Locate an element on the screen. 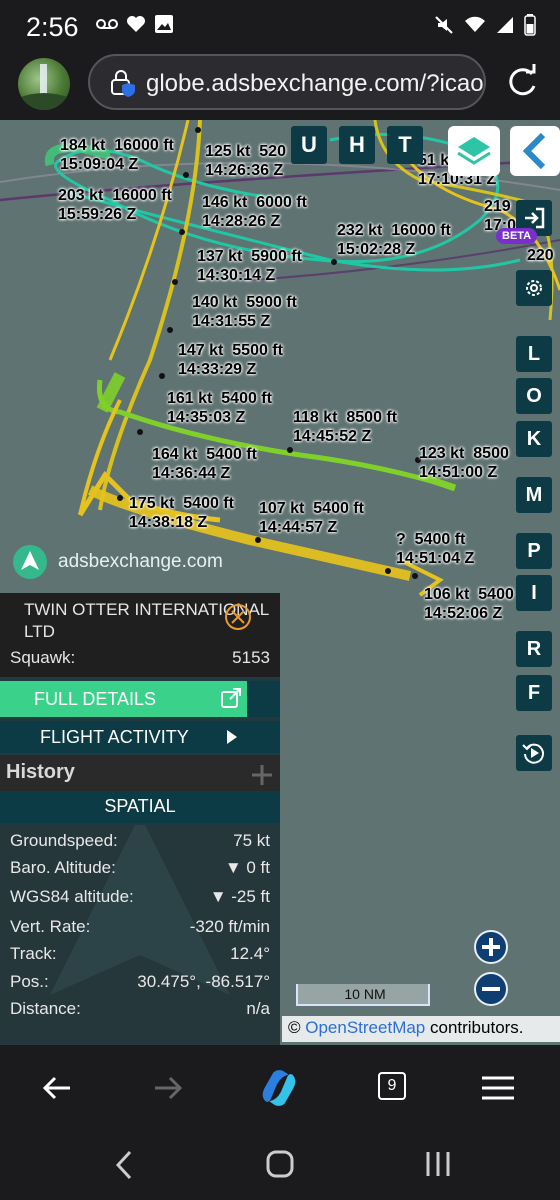 This screenshot has width=560, height=1200. system-home-button is located at coordinates (280, 1166).